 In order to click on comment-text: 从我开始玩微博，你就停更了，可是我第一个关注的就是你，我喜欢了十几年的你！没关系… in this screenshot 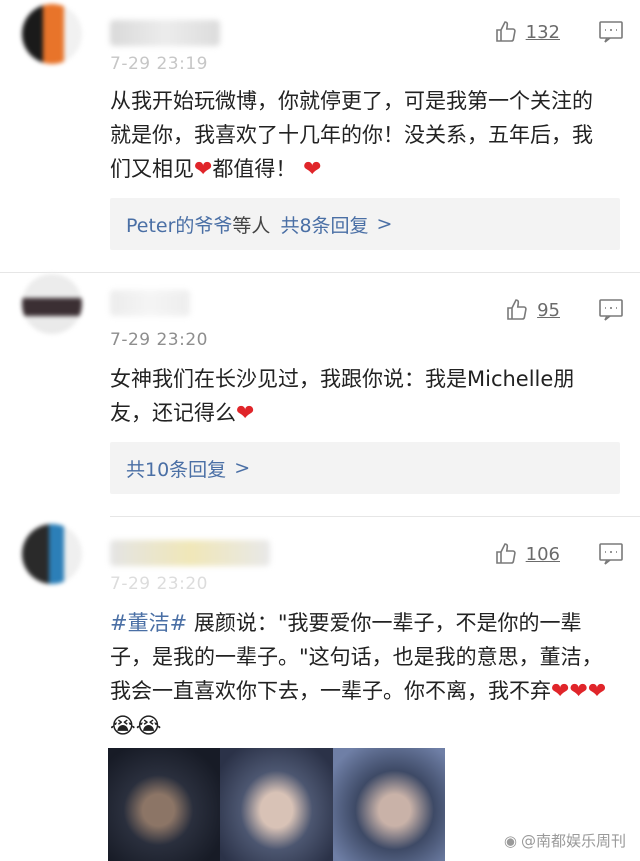, I will do `click(351, 135)`.